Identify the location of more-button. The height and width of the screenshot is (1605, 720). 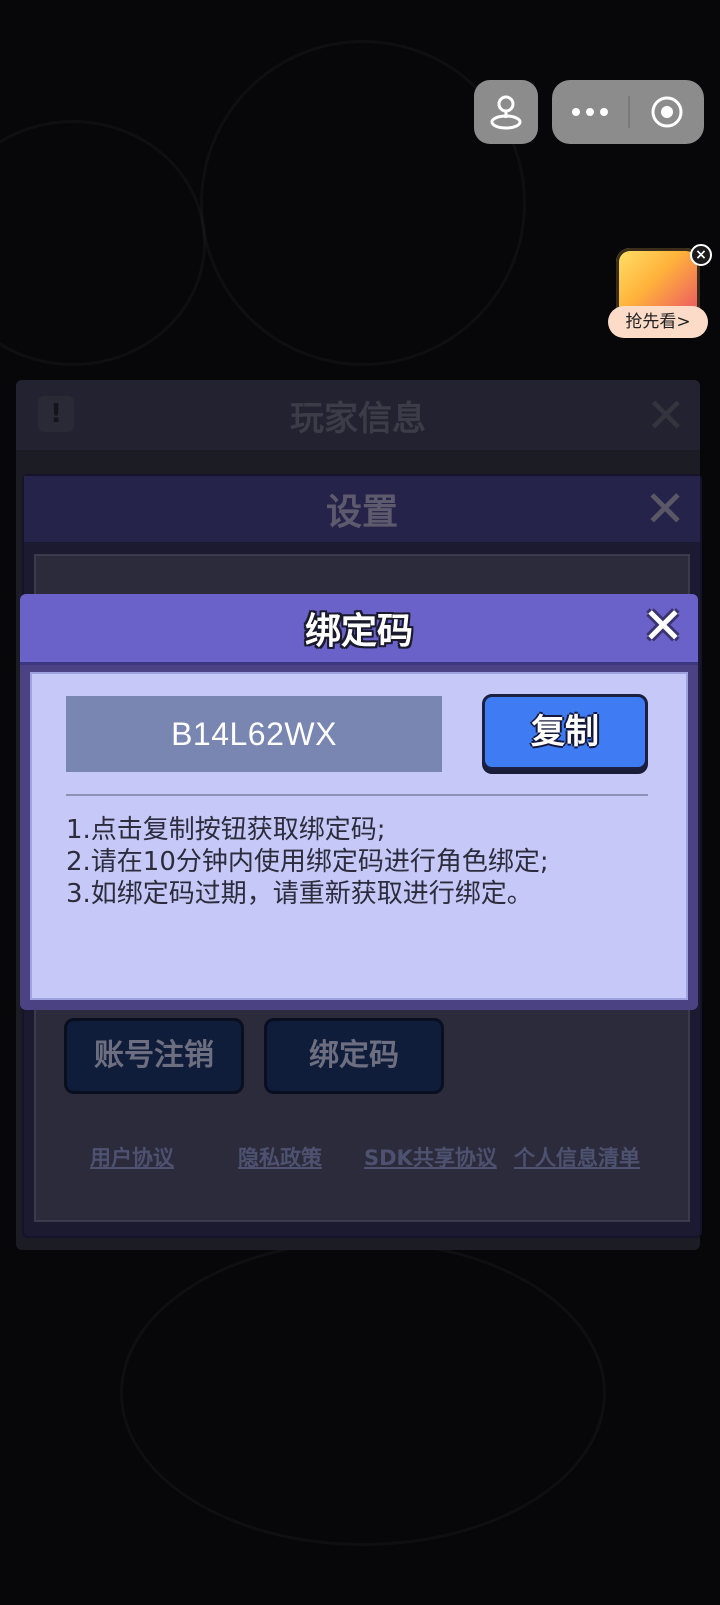
(590, 112).